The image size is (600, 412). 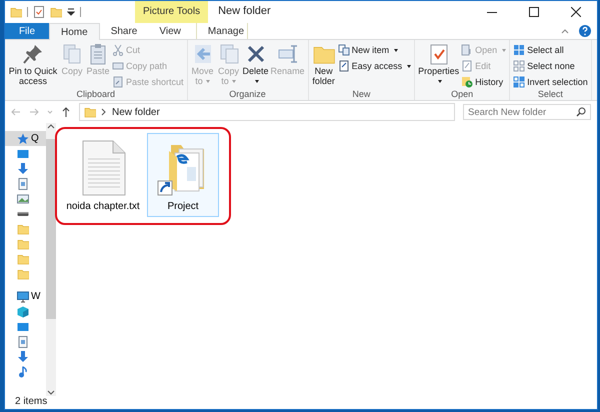 What do you see at coordinates (33, 54) in the screenshot?
I see `pin-icon` at bounding box center [33, 54].